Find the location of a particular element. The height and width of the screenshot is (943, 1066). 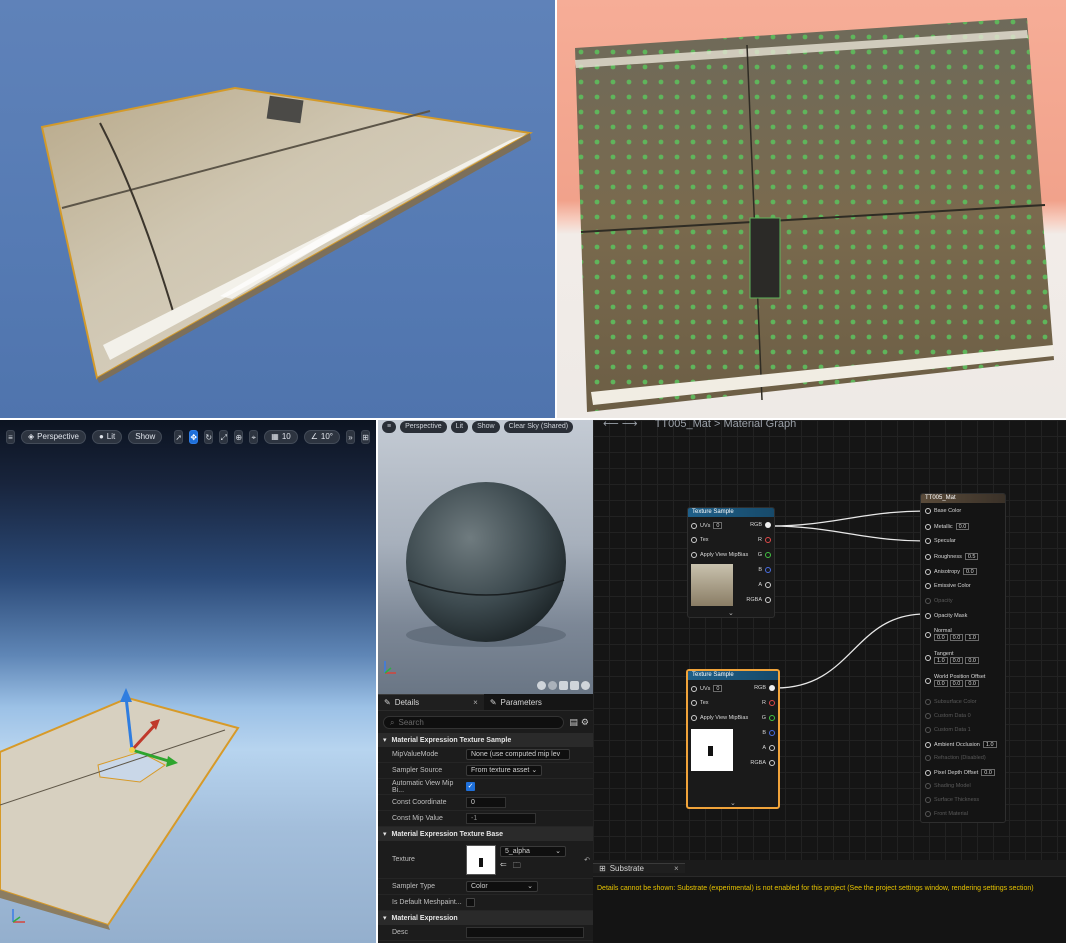

teapot-icon is located at coordinates (585, 685).